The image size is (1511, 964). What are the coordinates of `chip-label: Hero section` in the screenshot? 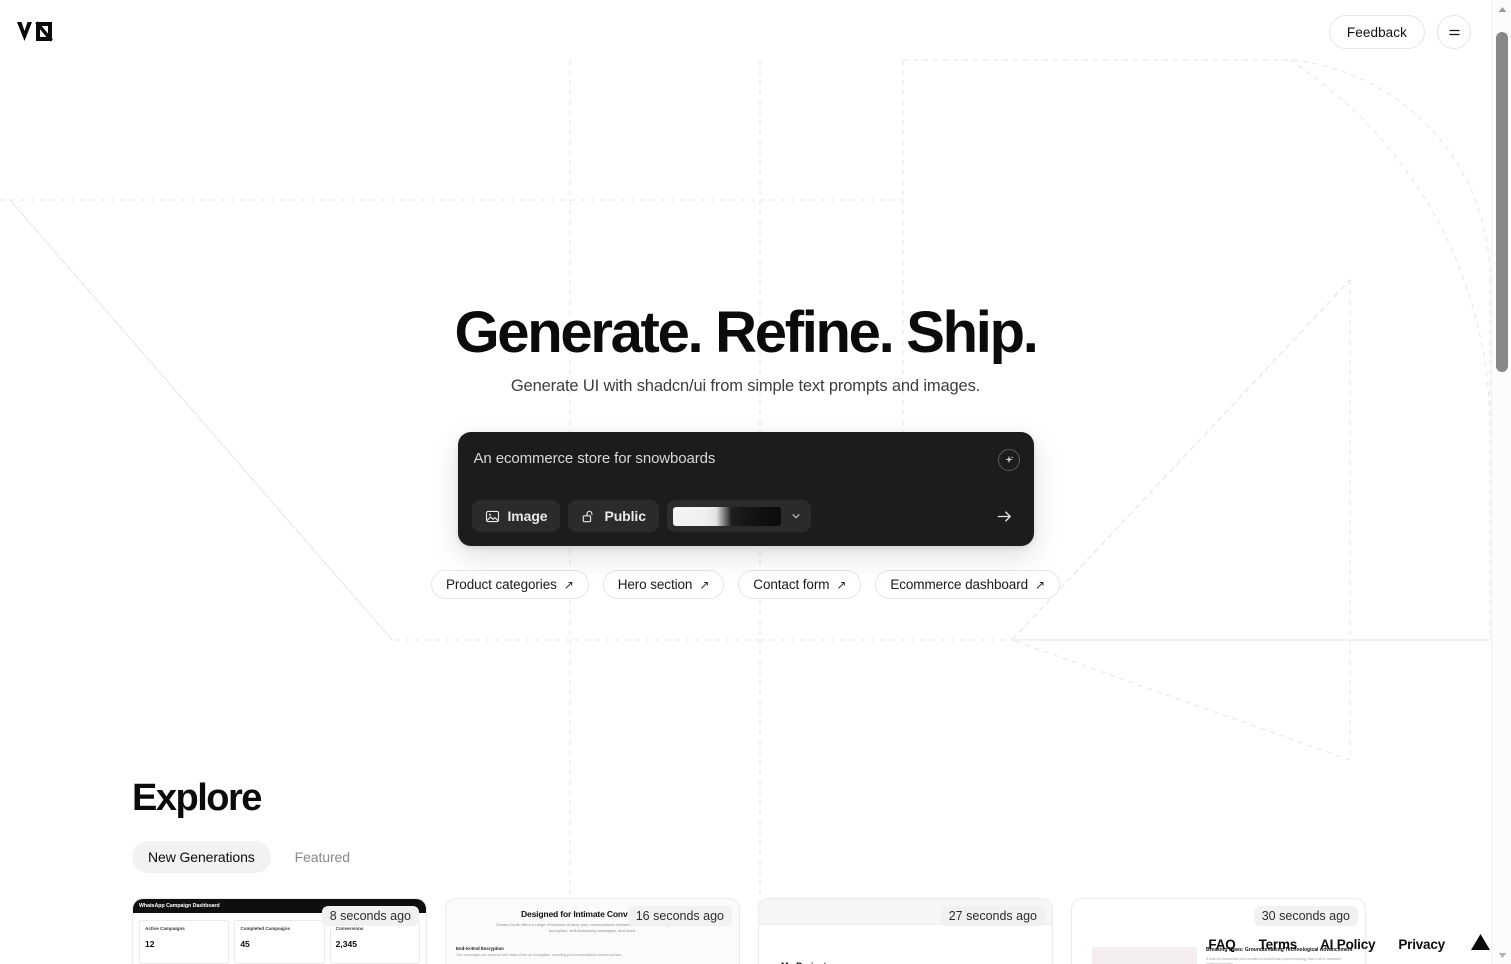 It's located at (655, 585).